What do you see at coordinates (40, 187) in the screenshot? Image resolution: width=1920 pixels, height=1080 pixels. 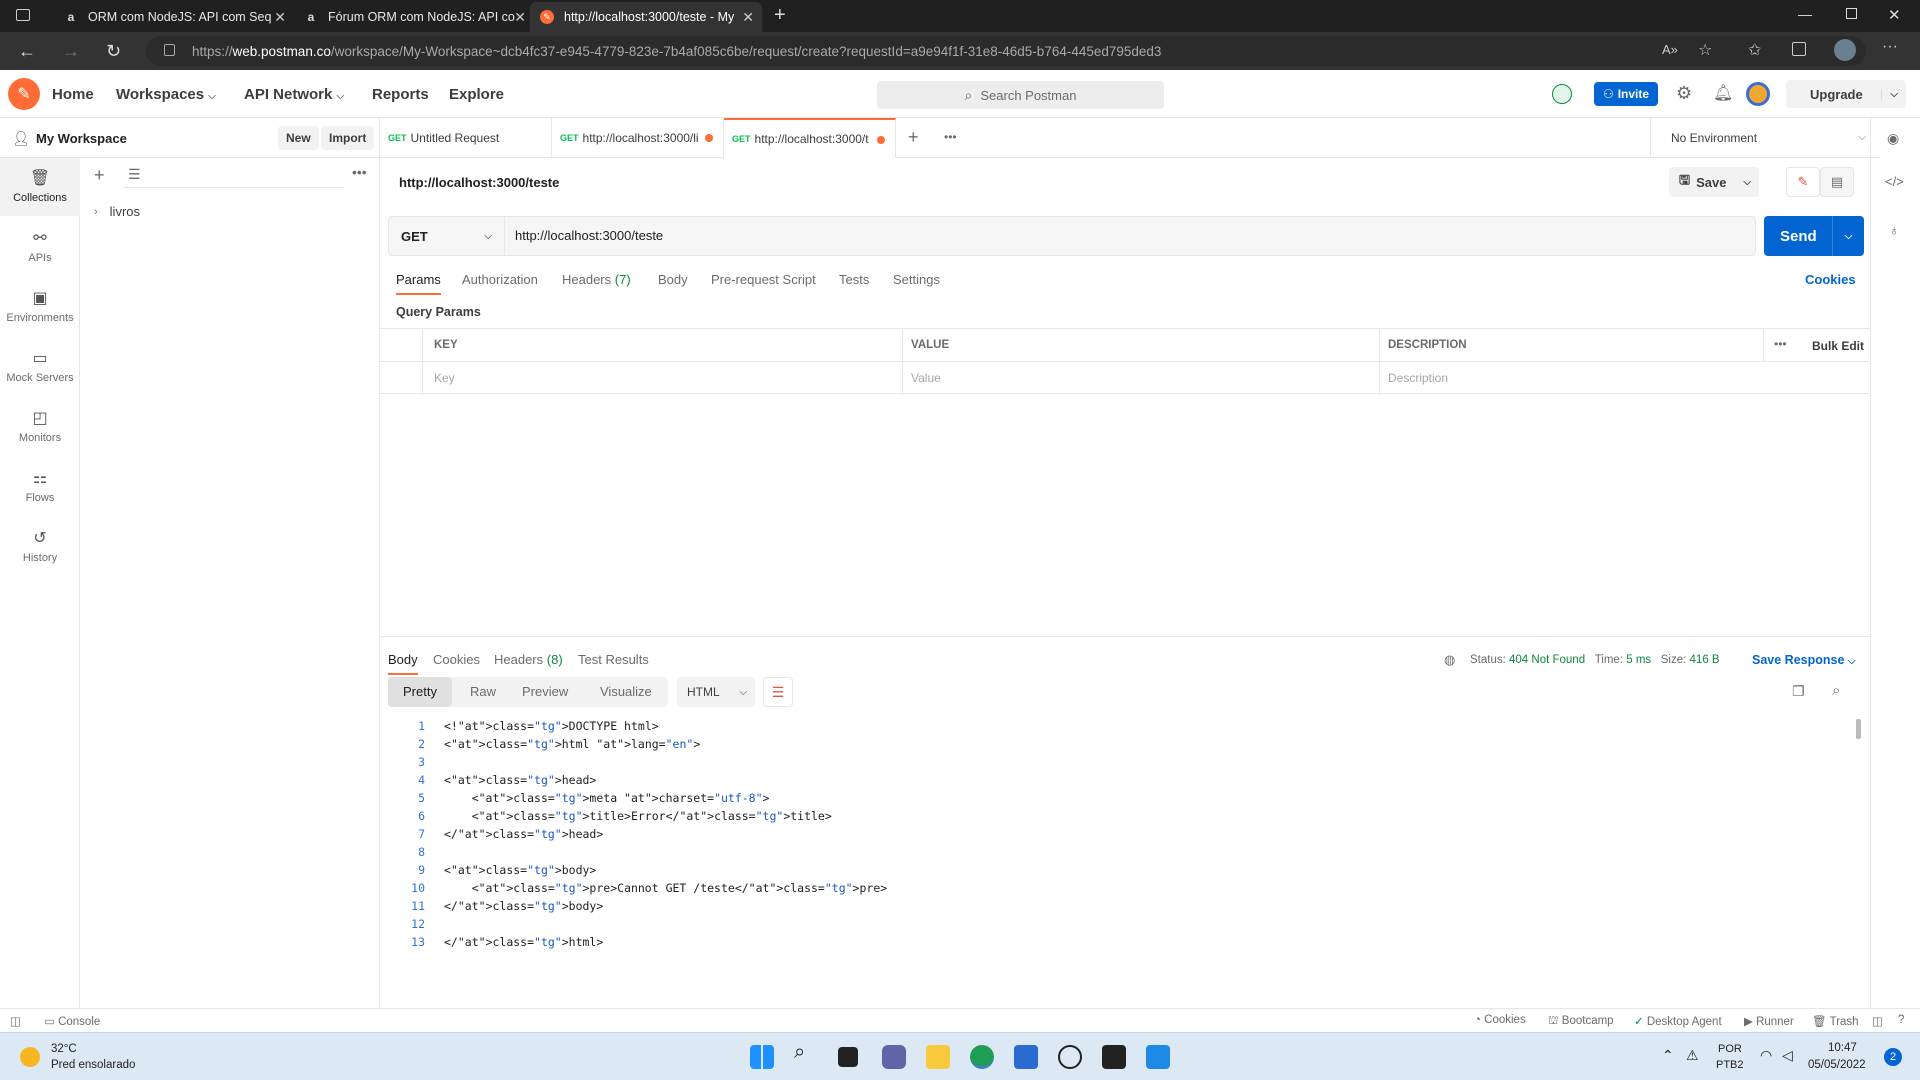 I see `rail-collections: 🗑︎ Collections` at bounding box center [40, 187].